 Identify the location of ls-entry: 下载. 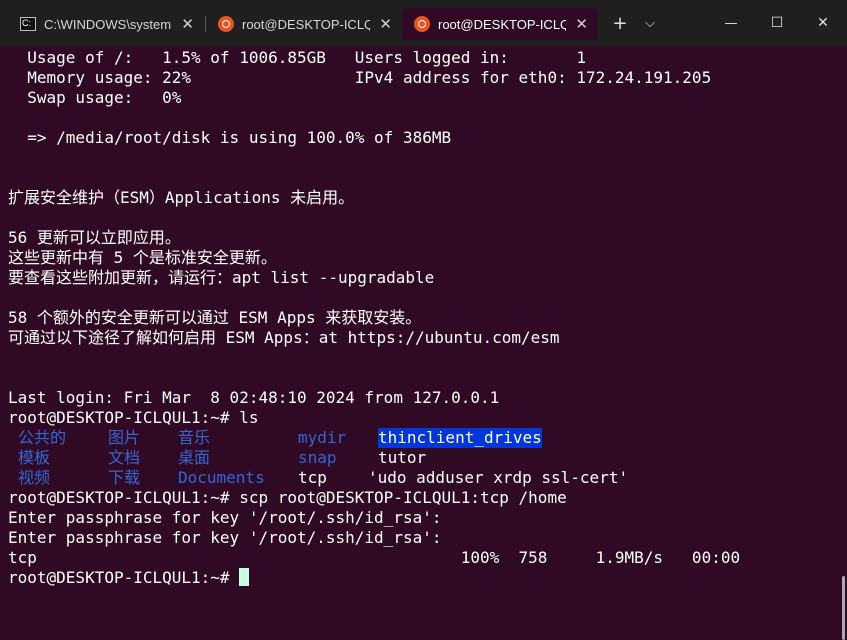
(124, 477).